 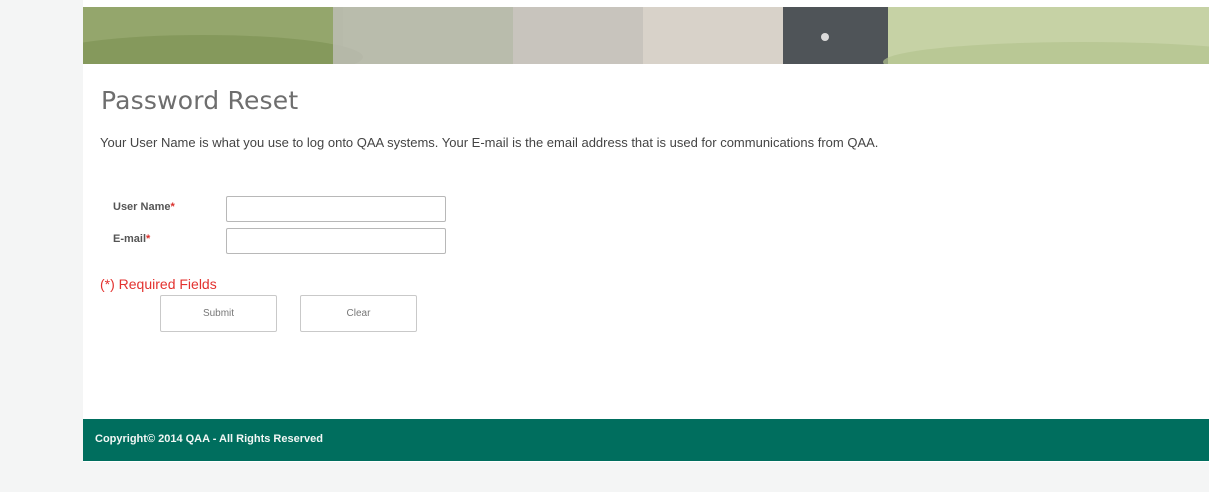 I want to click on user-name-label-text: User Name, so click(x=142, y=207).